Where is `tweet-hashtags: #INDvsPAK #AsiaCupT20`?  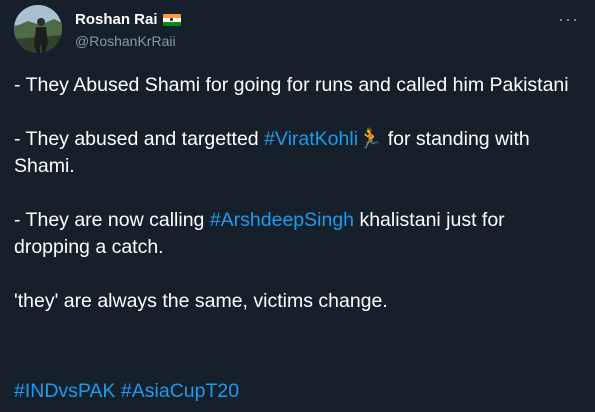
tweet-hashtags: #INDvsPAK #AsiaCupT20 is located at coordinates (126, 391).